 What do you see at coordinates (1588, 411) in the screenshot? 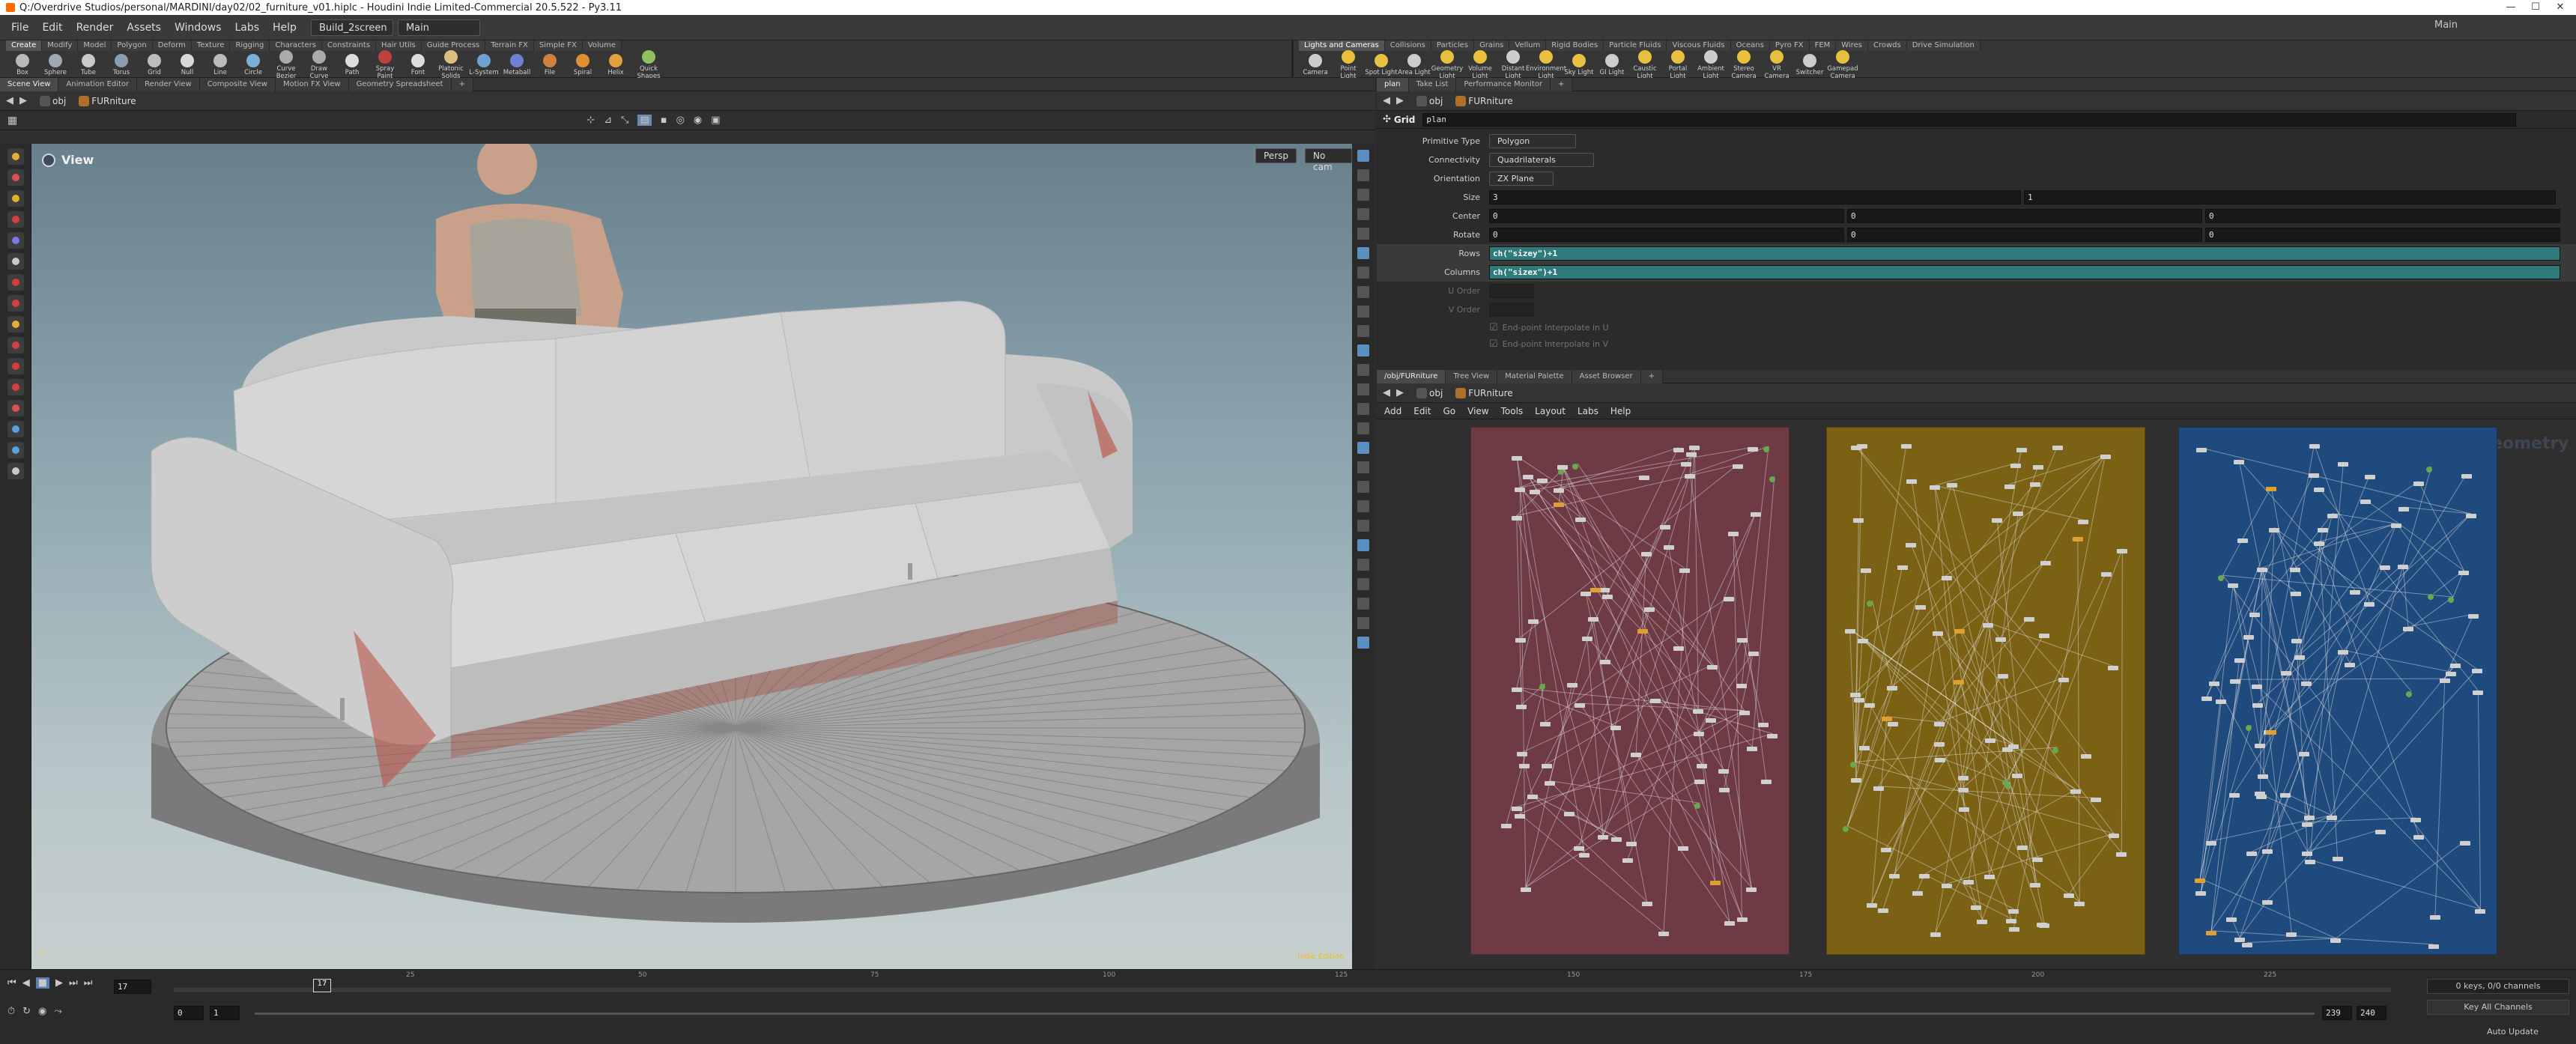
I see `network-menu-labs: Labs` at bounding box center [1588, 411].